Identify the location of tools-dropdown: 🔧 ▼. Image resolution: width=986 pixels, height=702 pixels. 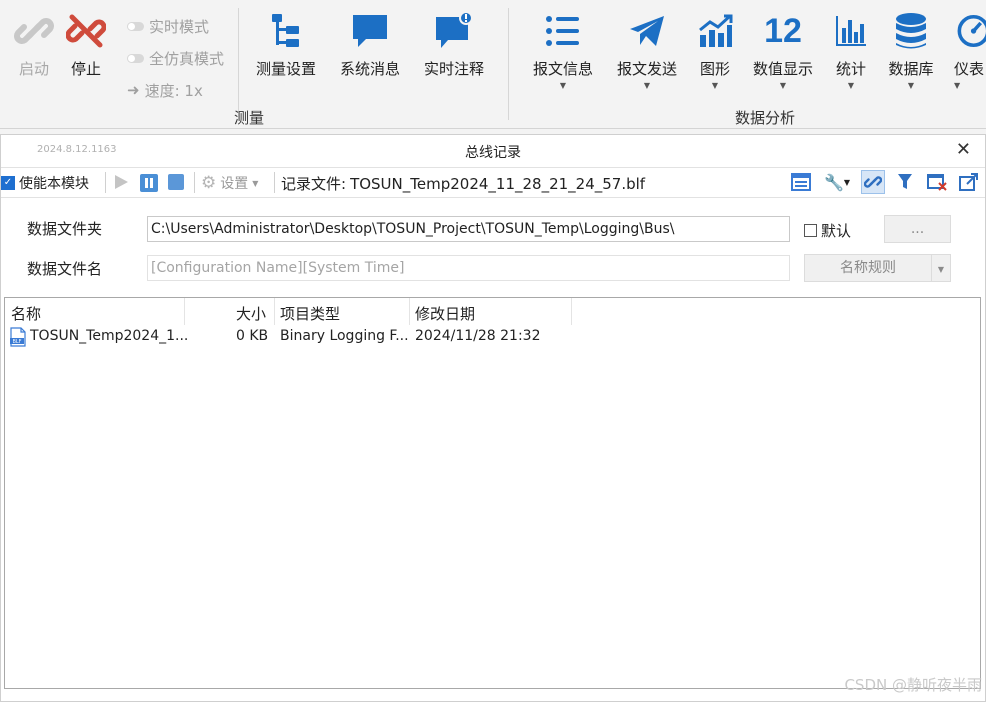
(837, 182).